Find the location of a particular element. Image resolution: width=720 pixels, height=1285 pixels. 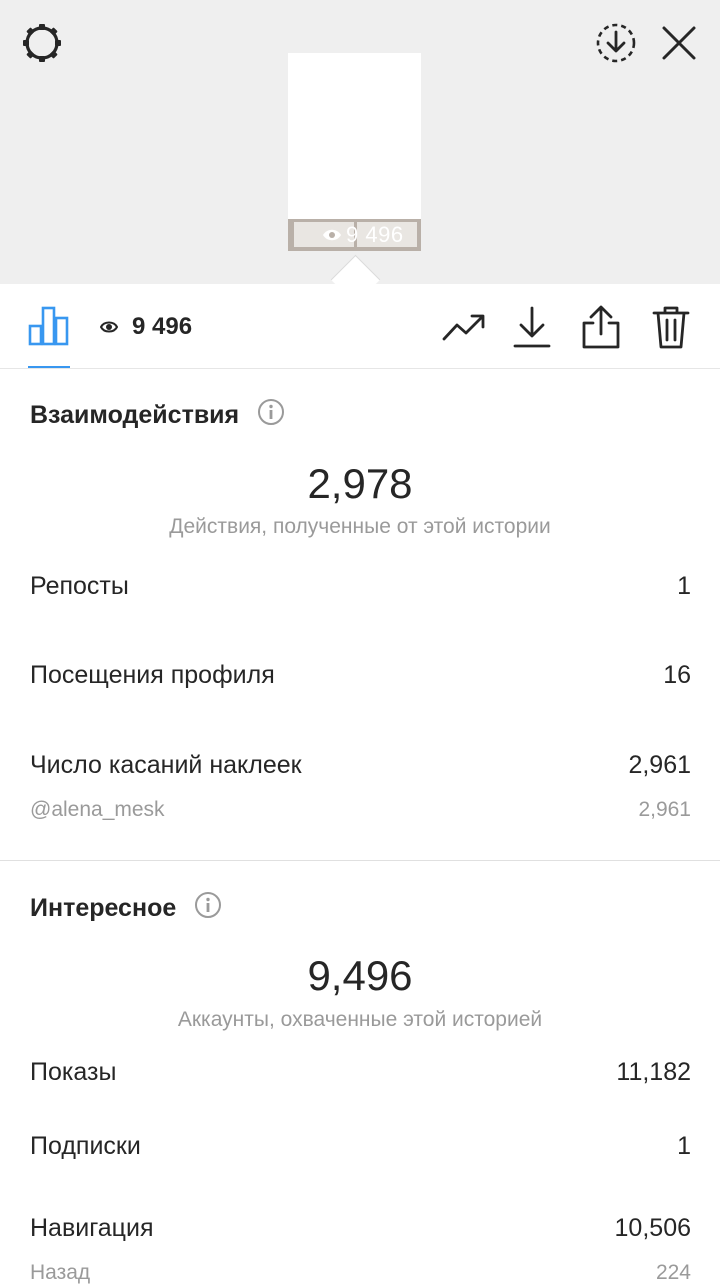

section-divider is located at coordinates (360, 860).